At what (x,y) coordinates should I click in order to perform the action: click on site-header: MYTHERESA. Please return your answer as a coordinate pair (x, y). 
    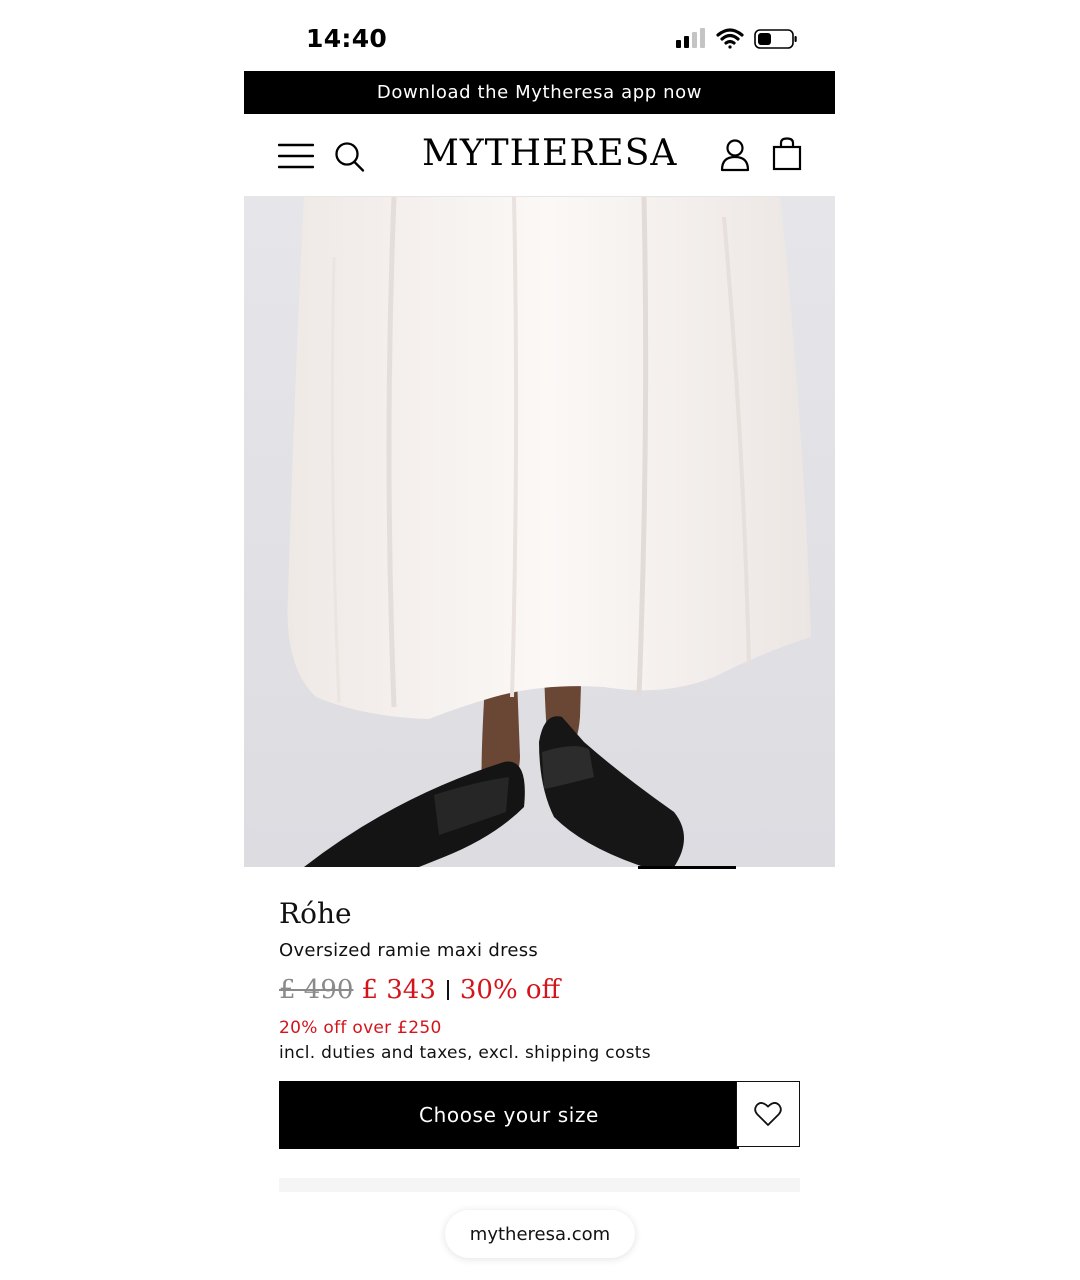
    Looking at the image, I should click on (539, 155).